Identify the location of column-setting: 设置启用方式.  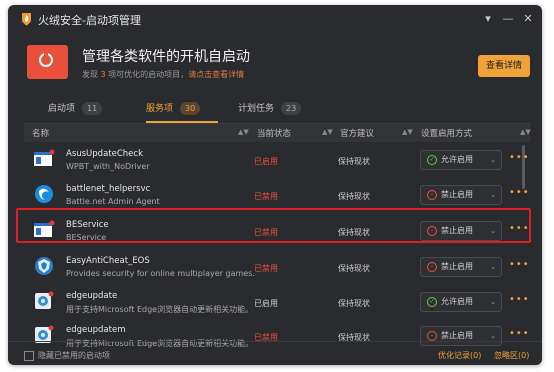
(446, 133).